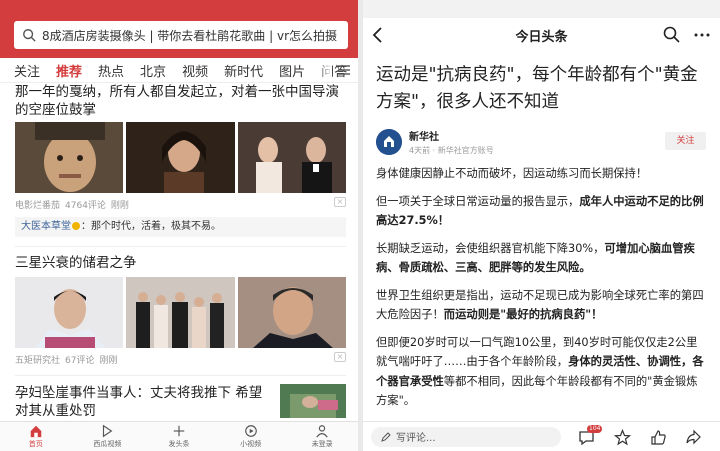  I want to click on author-avatar, so click(389, 142).